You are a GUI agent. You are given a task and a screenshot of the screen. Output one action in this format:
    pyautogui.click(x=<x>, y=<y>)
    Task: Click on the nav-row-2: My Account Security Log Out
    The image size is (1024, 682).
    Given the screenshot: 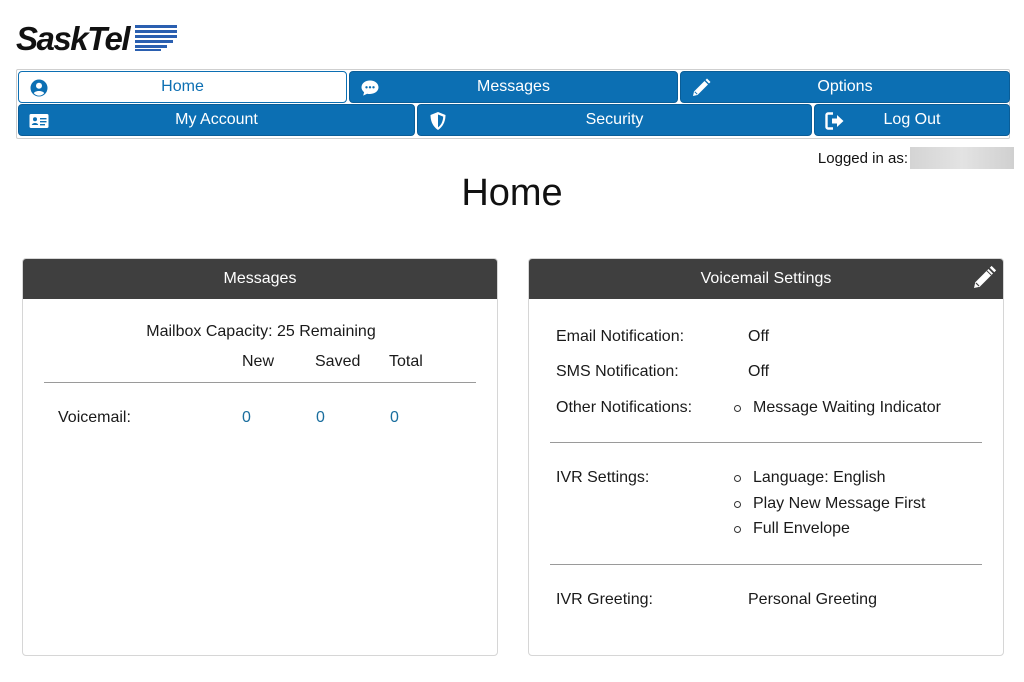 What is the action you would take?
    pyautogui.click(x=514, y=120)
    